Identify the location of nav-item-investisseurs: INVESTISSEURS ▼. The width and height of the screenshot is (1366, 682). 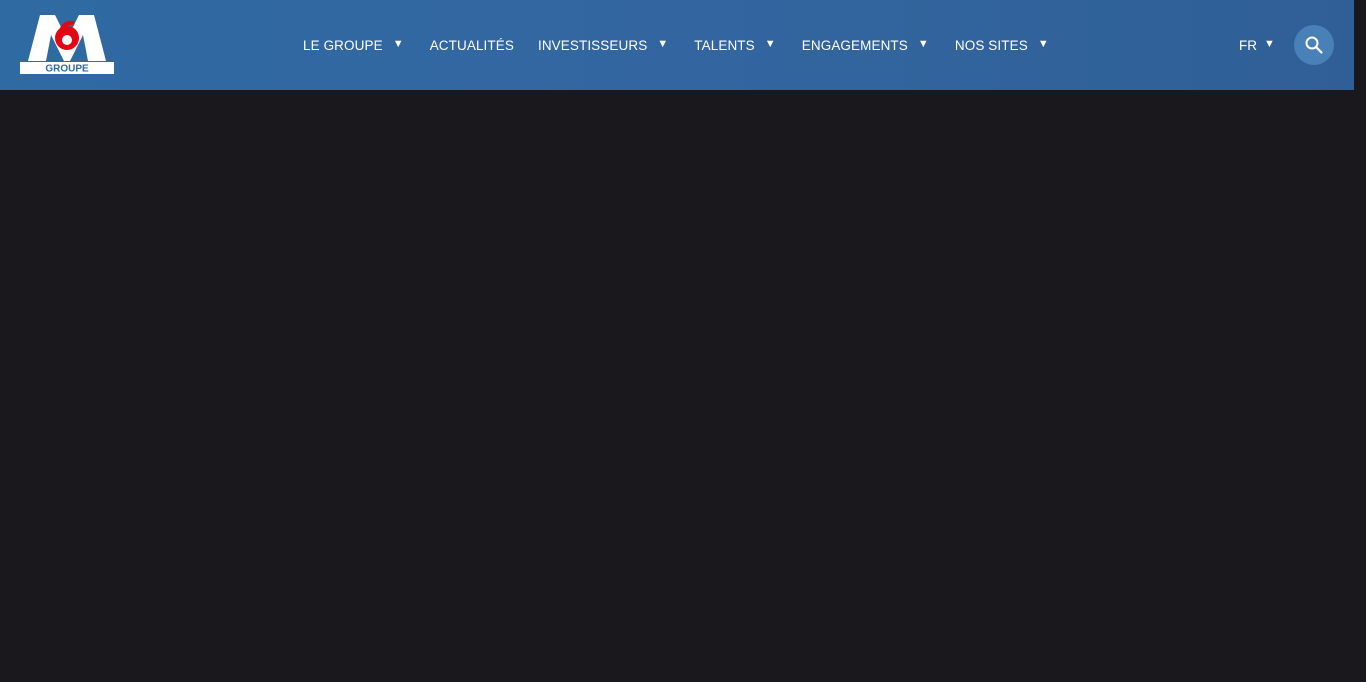
(603, 45).